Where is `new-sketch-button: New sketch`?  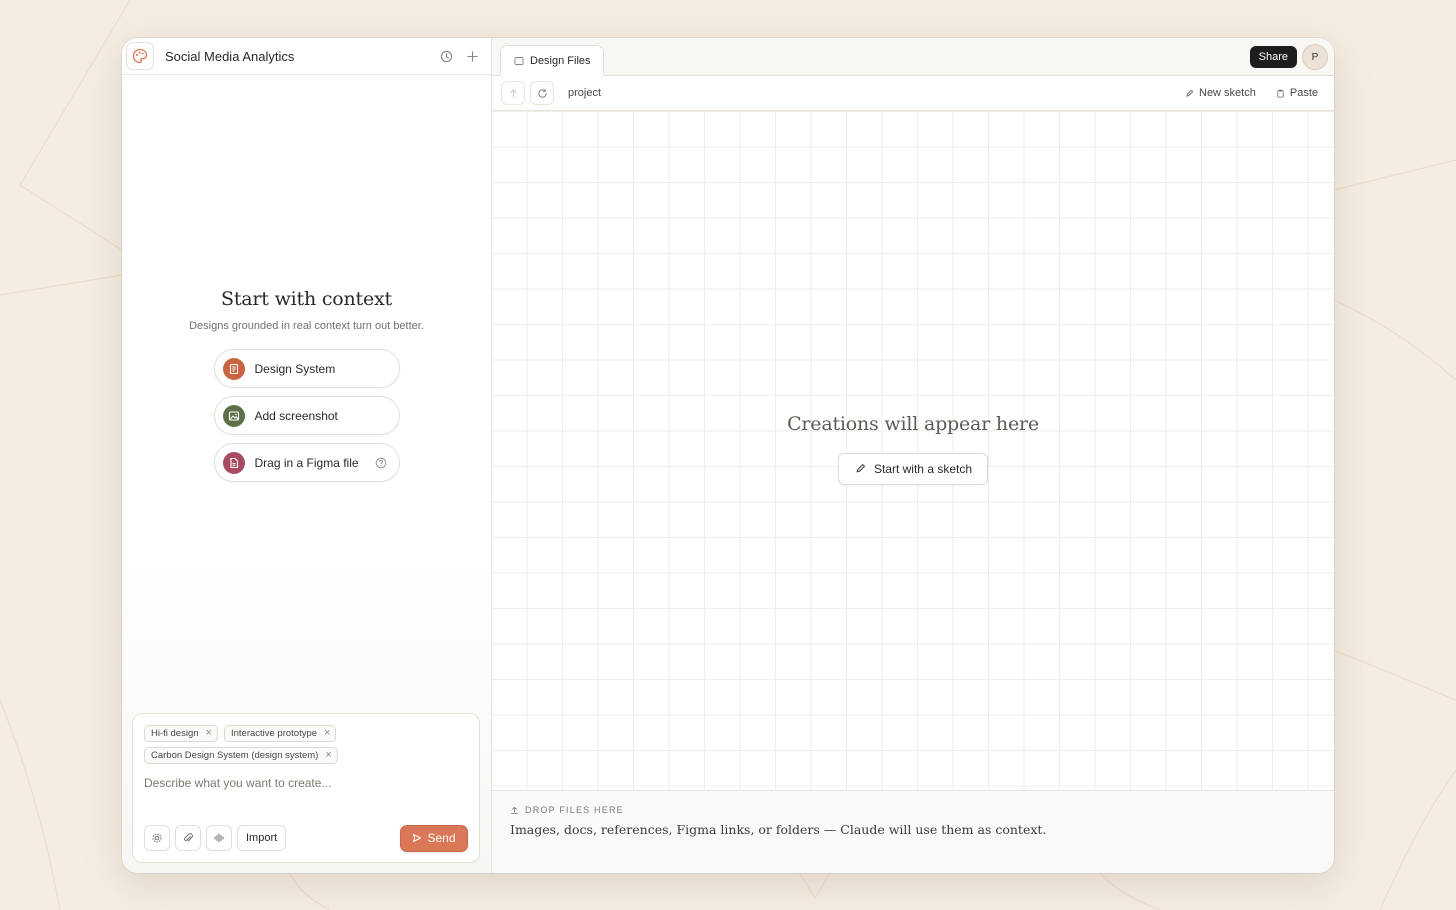 new-sketch-button: New sketch is located at coordinates (1220, 93).